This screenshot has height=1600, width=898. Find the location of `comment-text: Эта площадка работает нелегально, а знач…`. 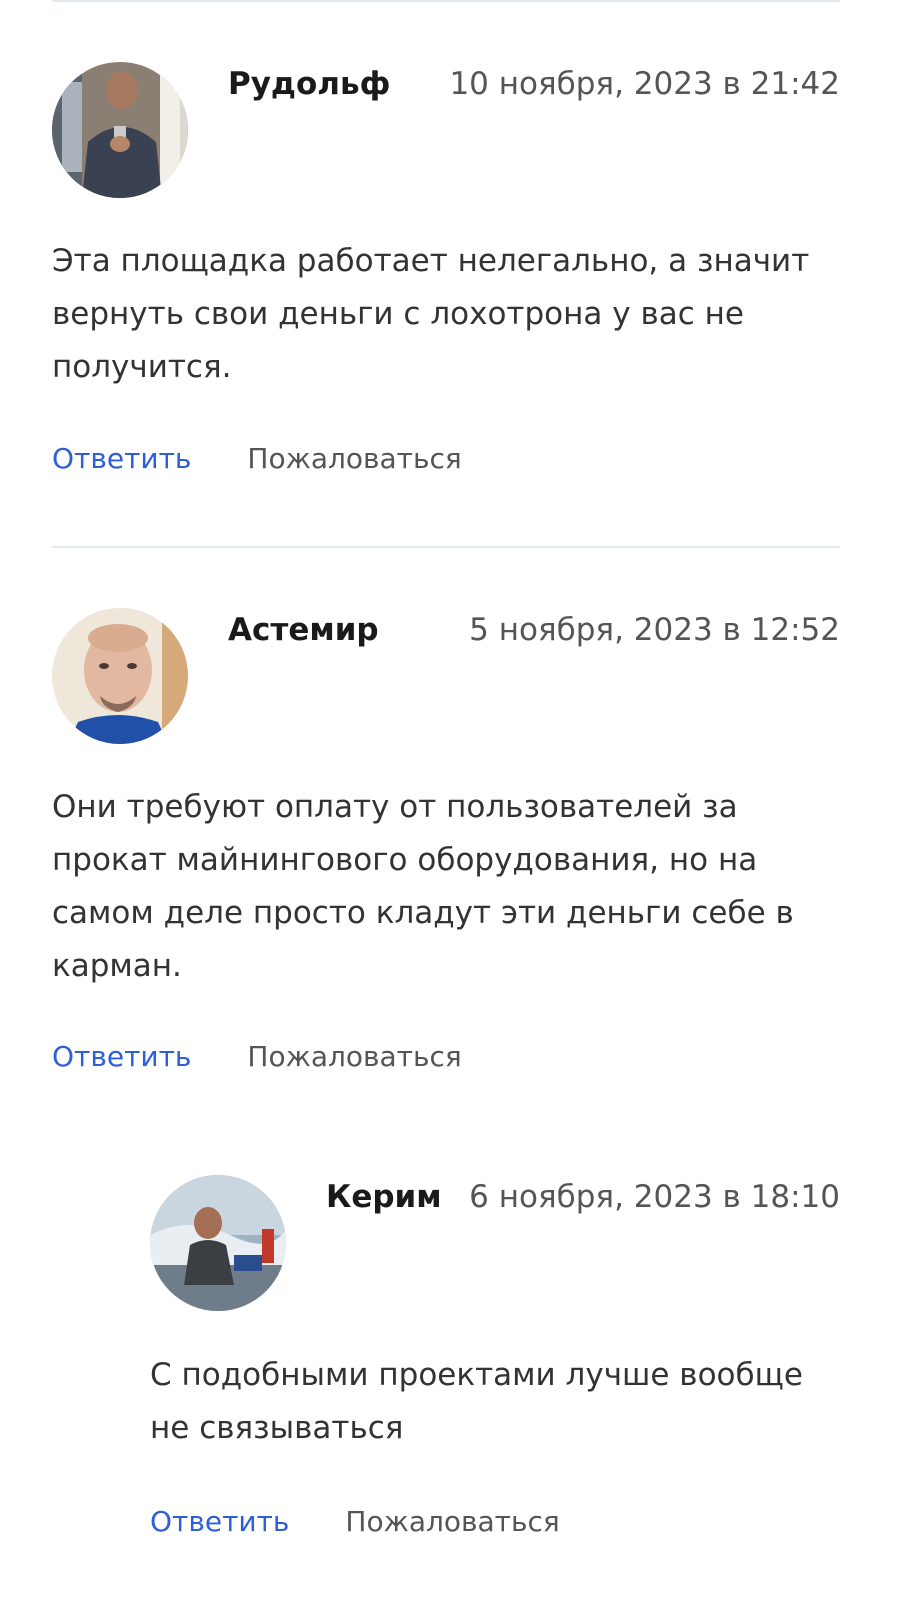

comment-text: Эта площадка работает нелегально, а знач… is located at coordinates (431, 314).